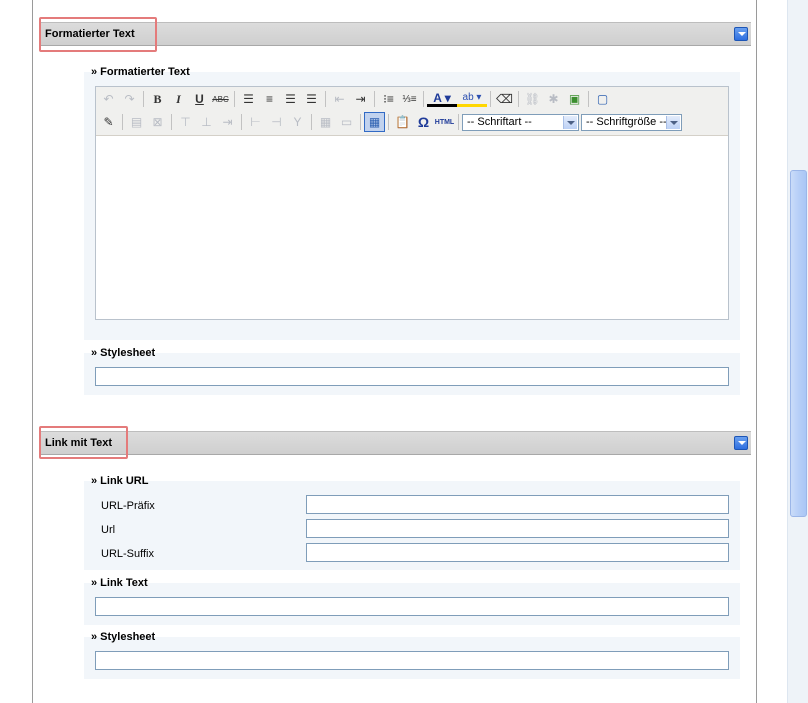 The width and height of the screenshot is (808, 703). Describe the element at coordinates (157, 99) in the screenshot. I see `bold-icon: B` at that location.